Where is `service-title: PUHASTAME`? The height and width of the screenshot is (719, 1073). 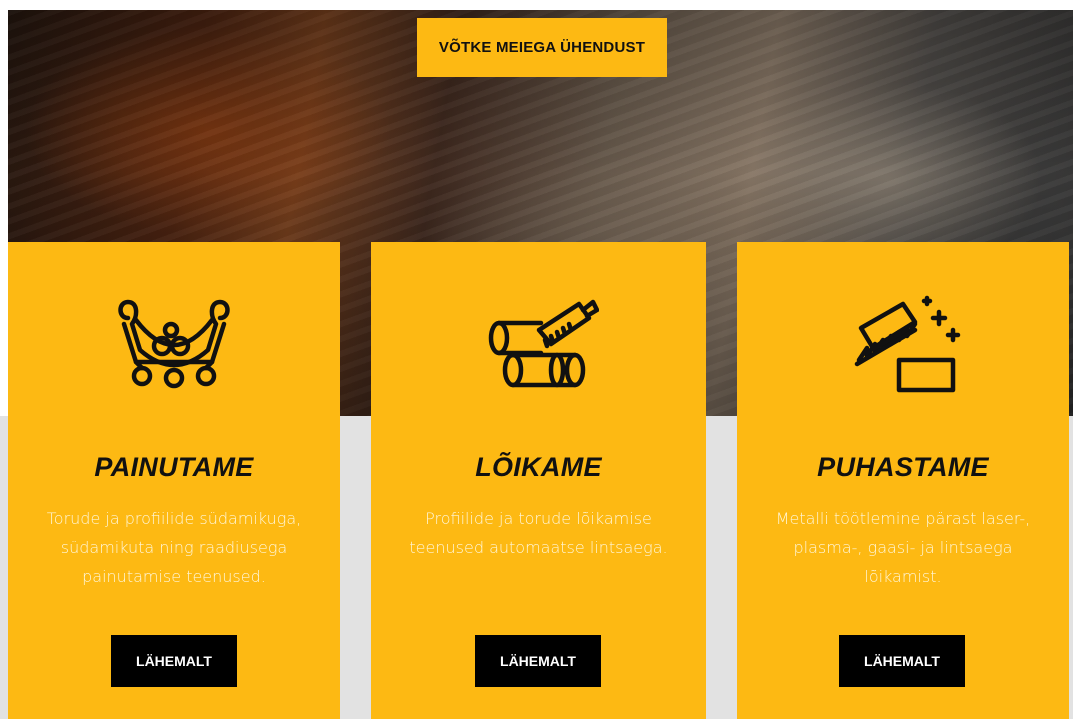
service-title: PUHASTAME is located at coordinates (903, 467).